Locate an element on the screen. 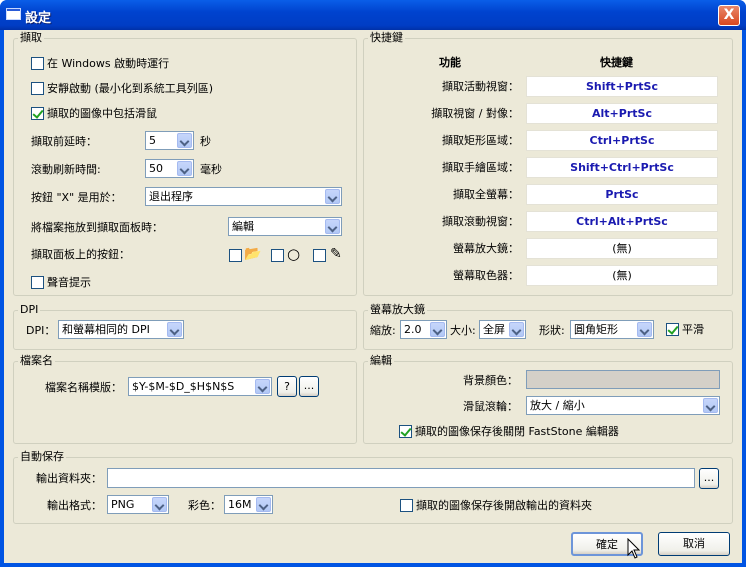  hotkey-row-label: 擷取活動視窗： is located at coordinates (480, 86).